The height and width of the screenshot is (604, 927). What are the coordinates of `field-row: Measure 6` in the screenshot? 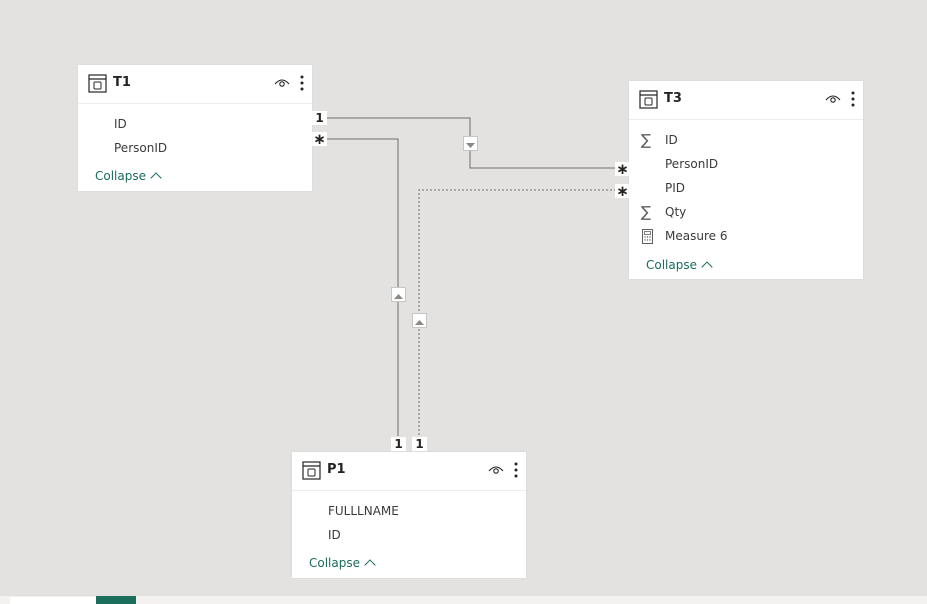 It's located at (746, 237).